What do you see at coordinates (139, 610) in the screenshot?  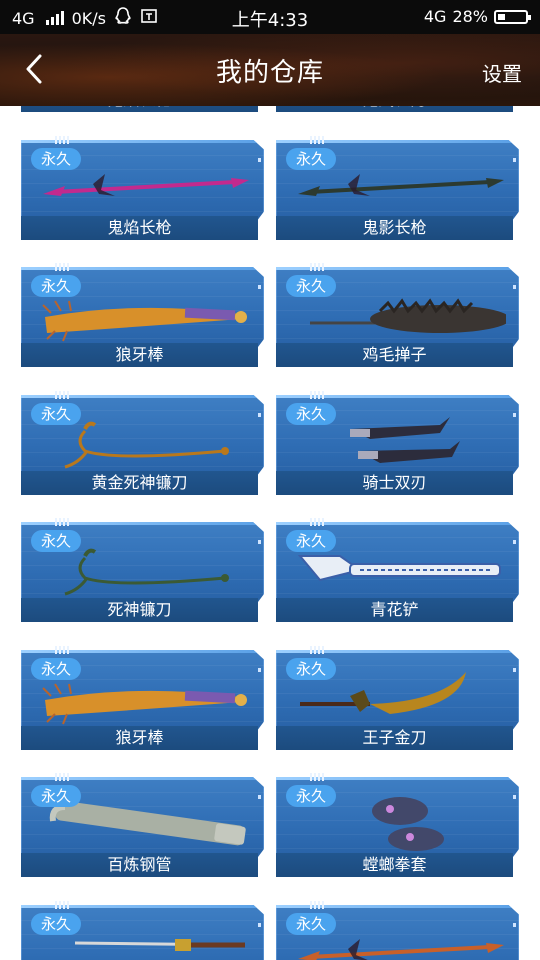 I see `item-name: 死神镰刀` at bounding box center [139, 610].